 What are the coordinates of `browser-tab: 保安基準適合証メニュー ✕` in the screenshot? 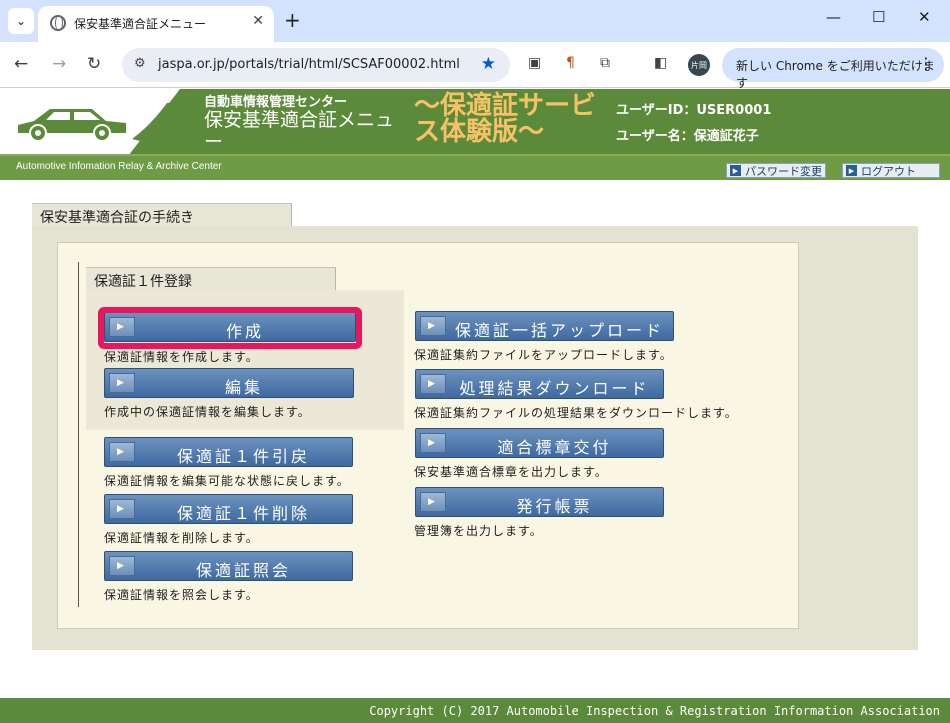 It's located at (156, 24).